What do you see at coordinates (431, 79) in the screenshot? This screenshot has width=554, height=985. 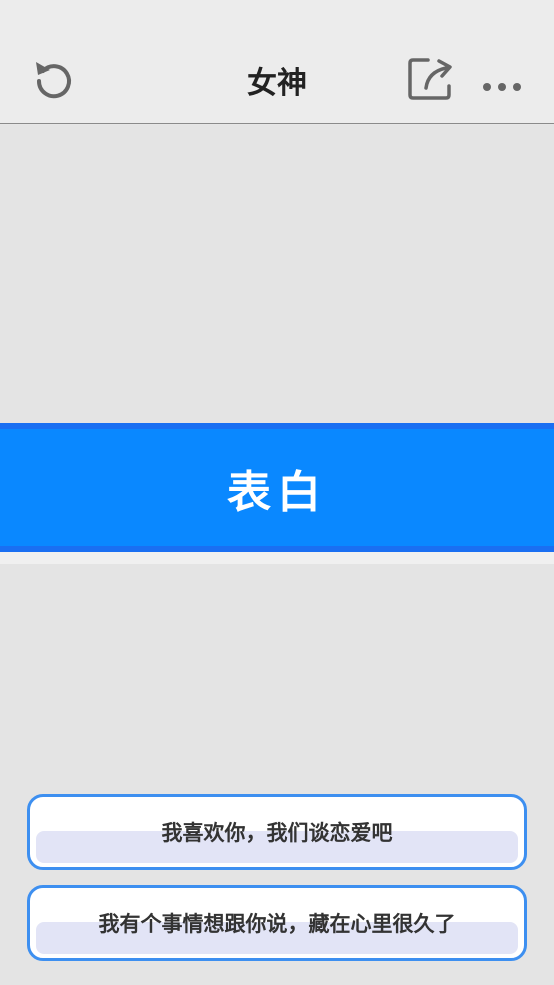 I see `share-icon` at bounding box center [431, 79].